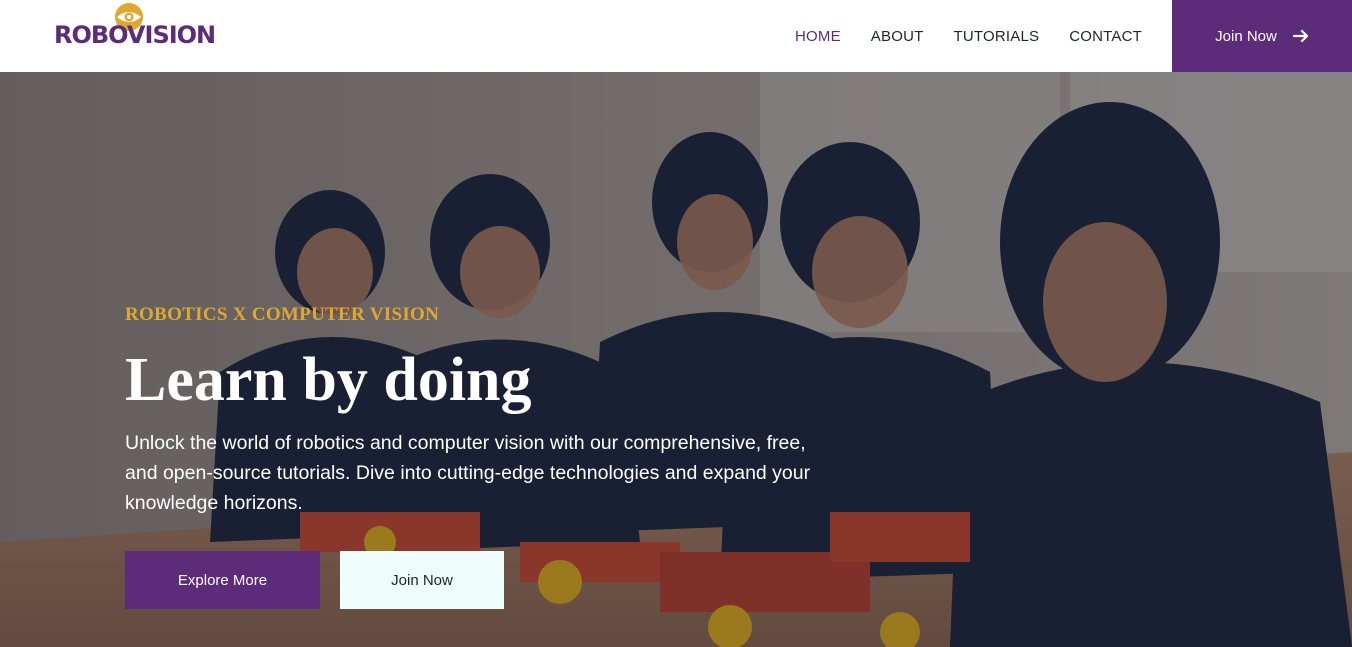 The image size is (1352, 647). Describe the element at coordinates (282, 314) in the screenshot. I see `hero-eyebrow: ROBOTICS X COMPUTER VISION` at that location.